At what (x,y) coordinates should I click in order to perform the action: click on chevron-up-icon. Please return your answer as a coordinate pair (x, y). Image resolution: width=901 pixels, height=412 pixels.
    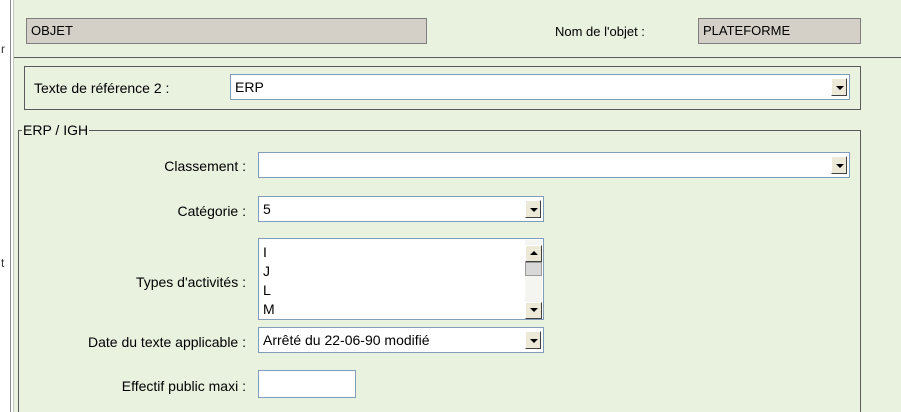
    Looking at the image, I should click on (534, 253).